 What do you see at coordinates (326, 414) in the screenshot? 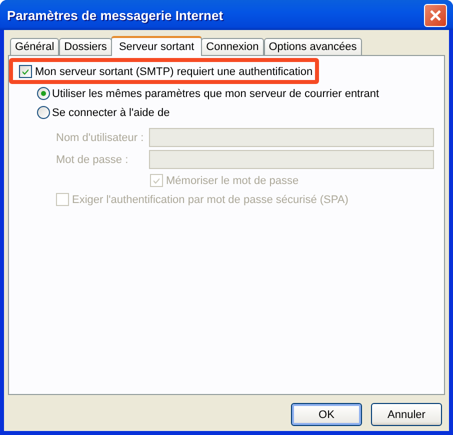
I see `dialog-button: OK` at bounding box center [326, 414].